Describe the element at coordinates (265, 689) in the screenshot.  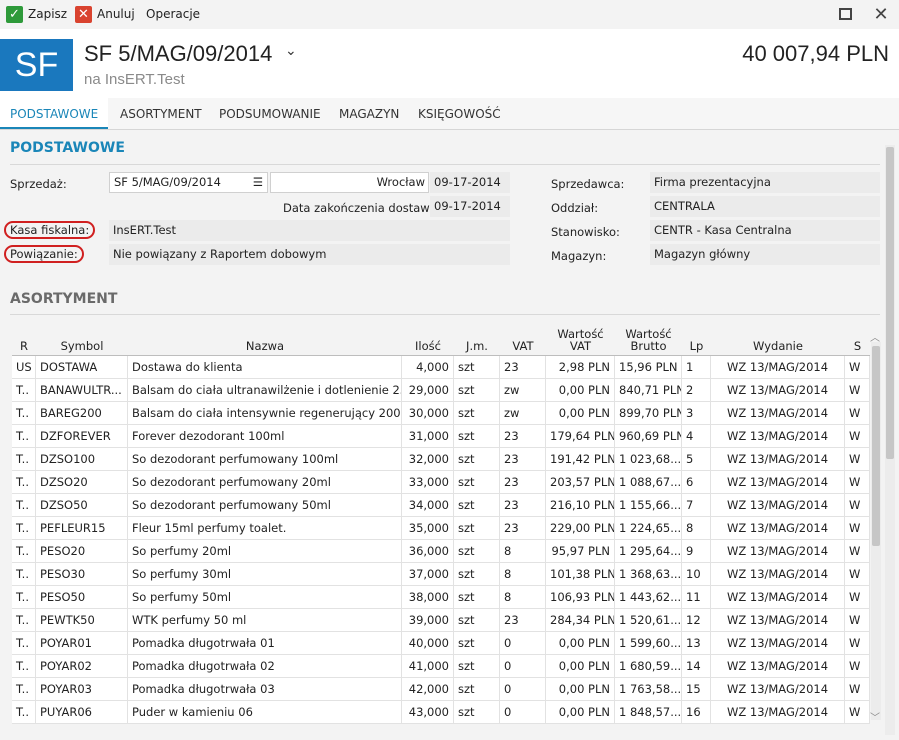
I see `cell-name: Pomadka długotrwała 03` at that location.